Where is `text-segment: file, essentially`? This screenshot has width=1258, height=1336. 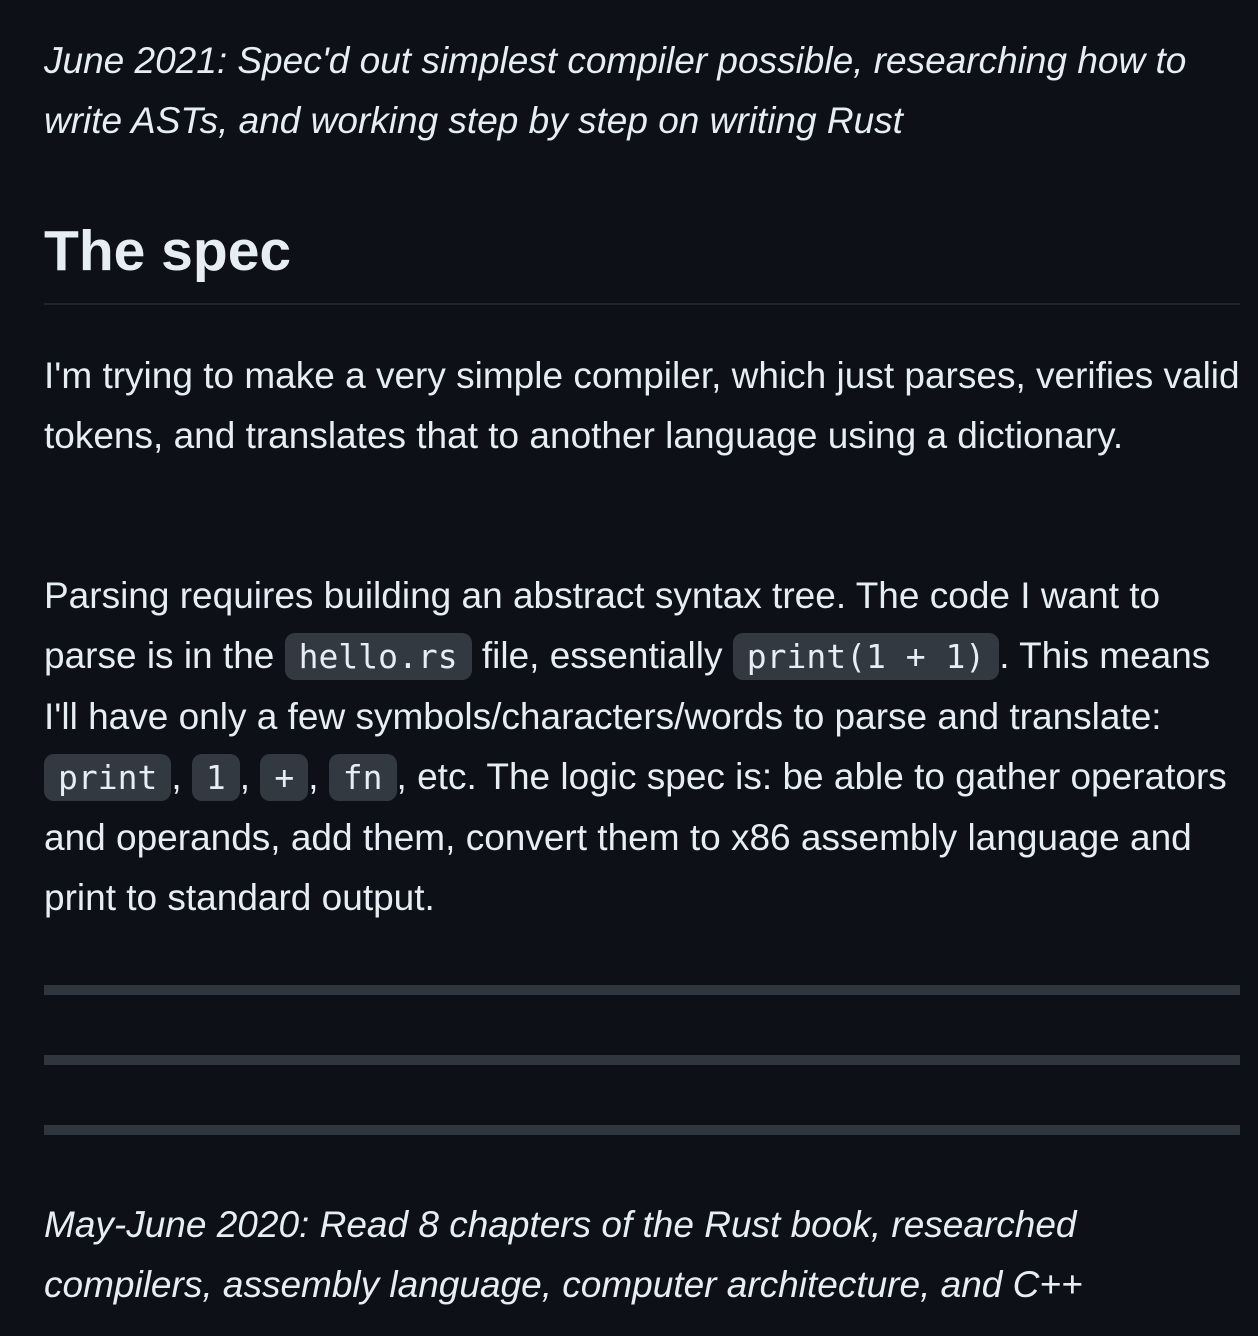 text-segment: file, essentially is located at coordinates (602, 655).